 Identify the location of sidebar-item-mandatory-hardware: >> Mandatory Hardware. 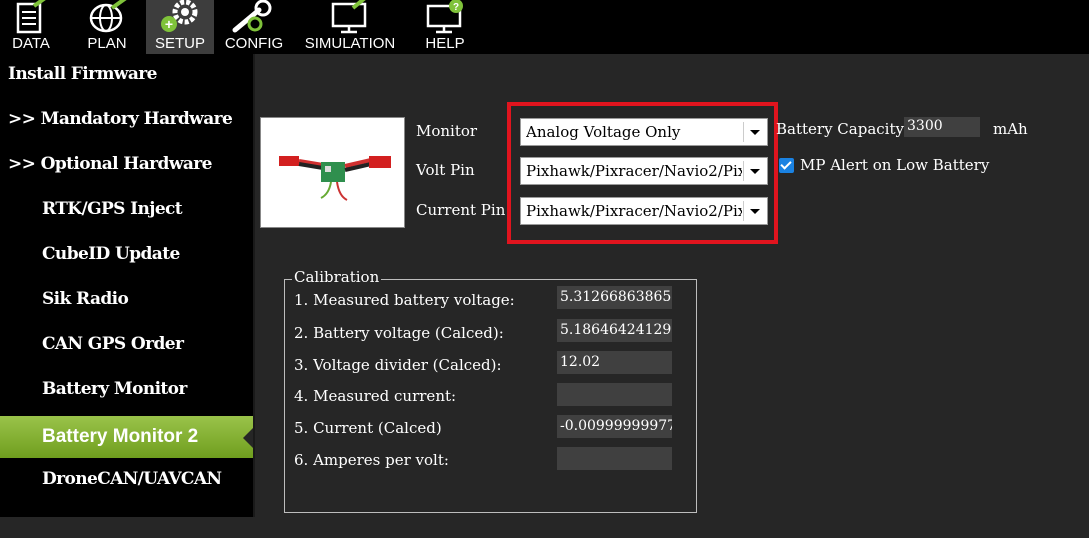
(120, 119).